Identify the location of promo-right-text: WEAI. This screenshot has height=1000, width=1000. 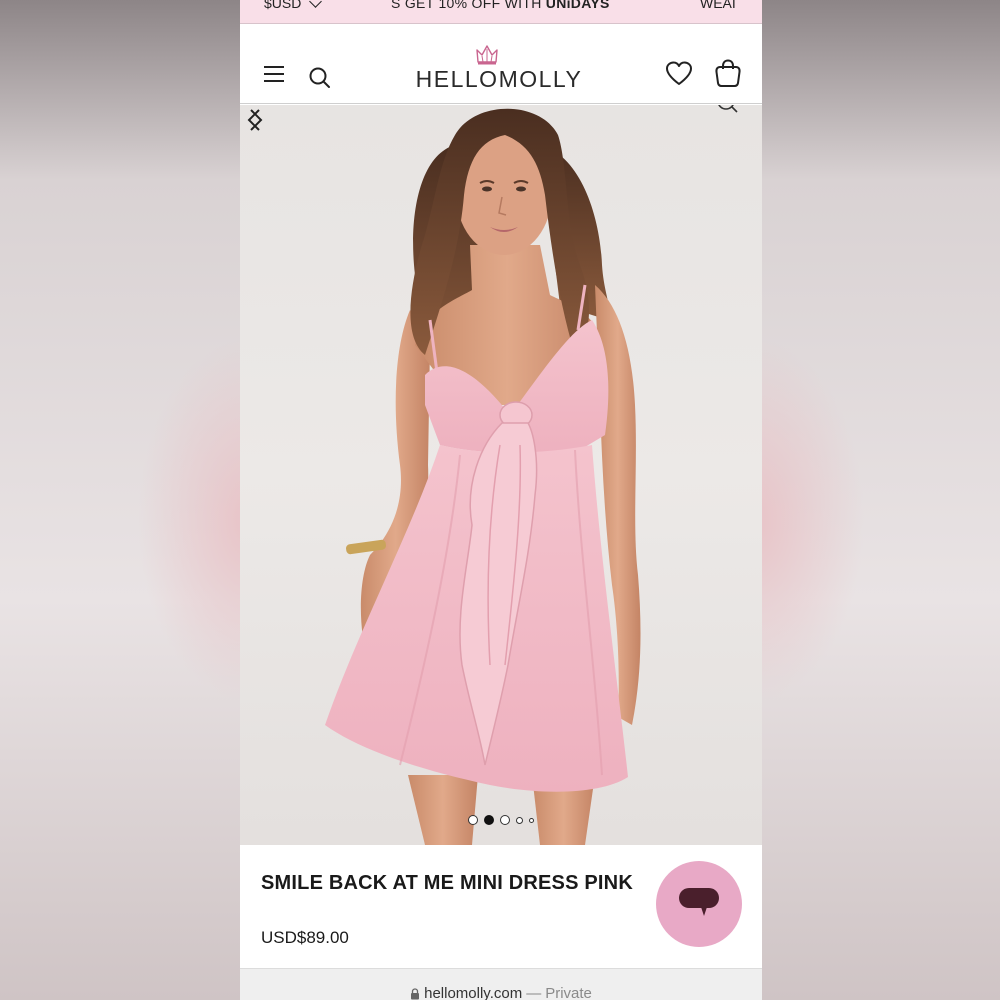
(718, 5).